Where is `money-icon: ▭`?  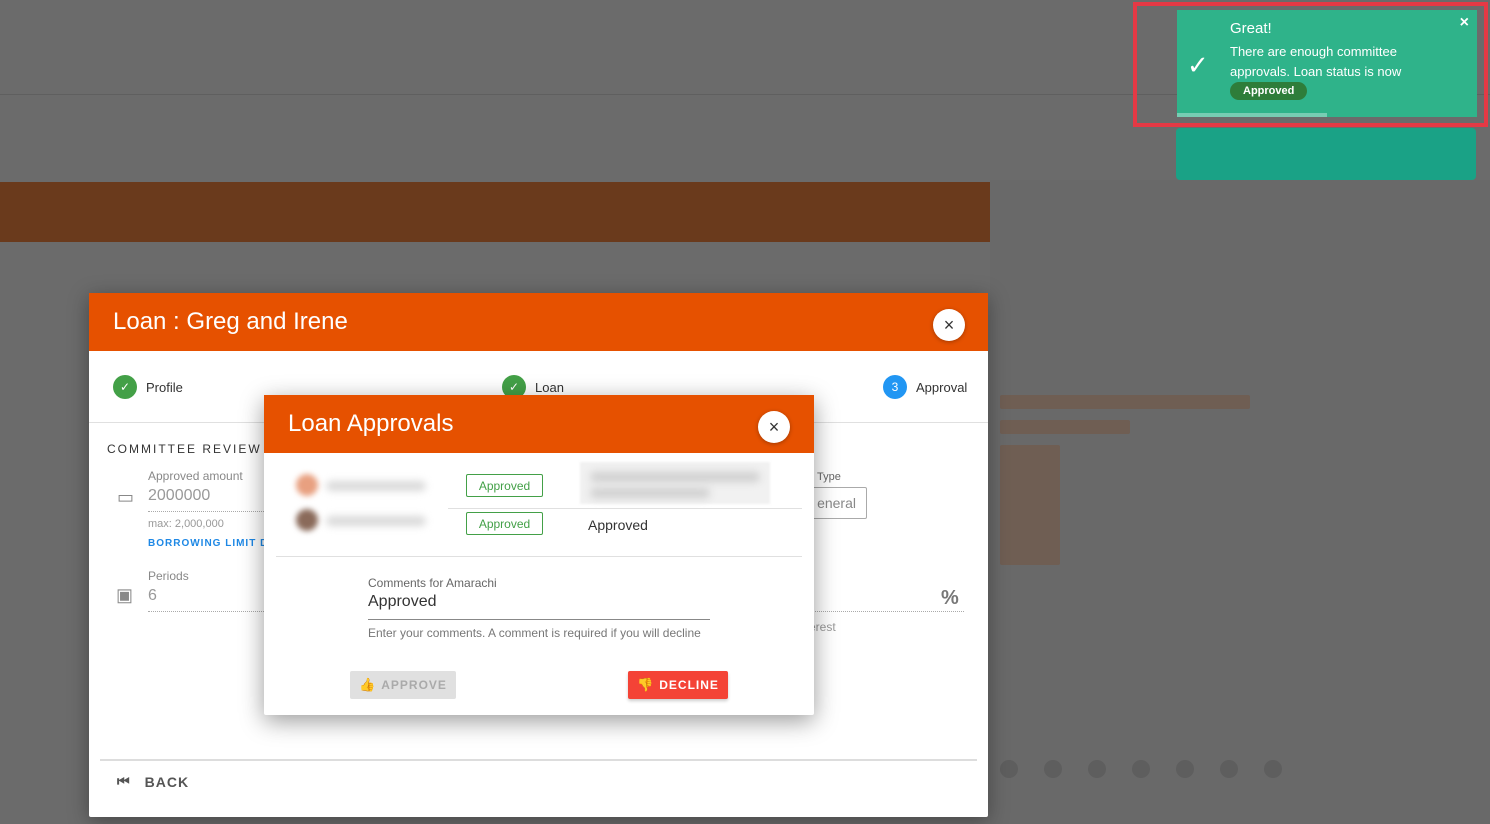 money-icon: ▭ is located at coordinates (126, 497).